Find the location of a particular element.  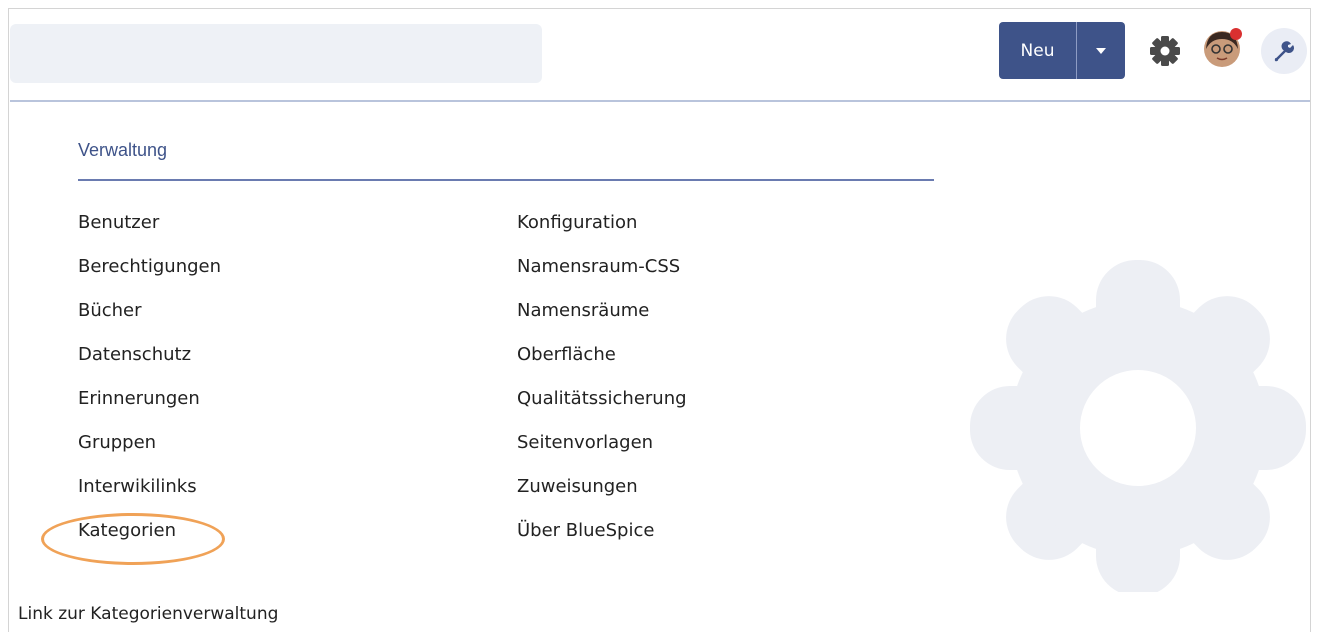

panel-divider is located at coordinates (506, 180).